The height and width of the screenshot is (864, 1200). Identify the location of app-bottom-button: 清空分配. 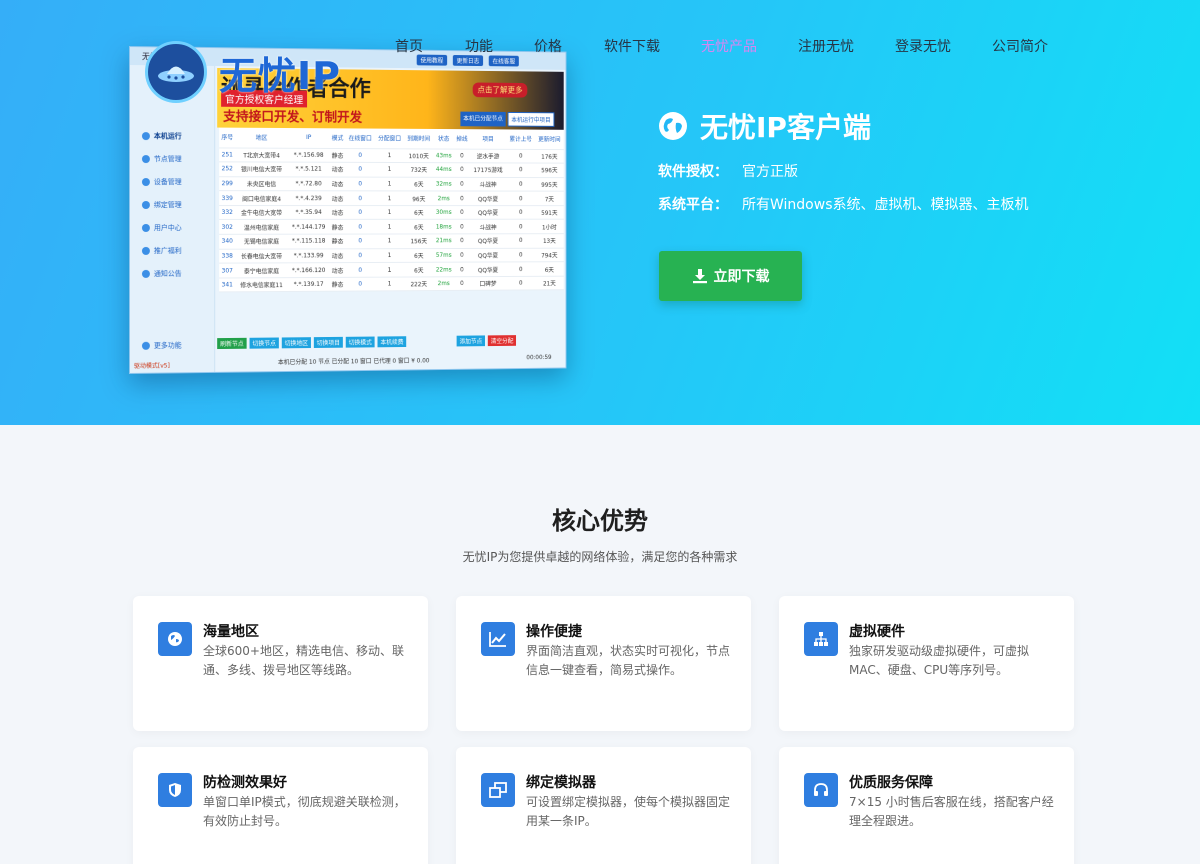
(502, 341).